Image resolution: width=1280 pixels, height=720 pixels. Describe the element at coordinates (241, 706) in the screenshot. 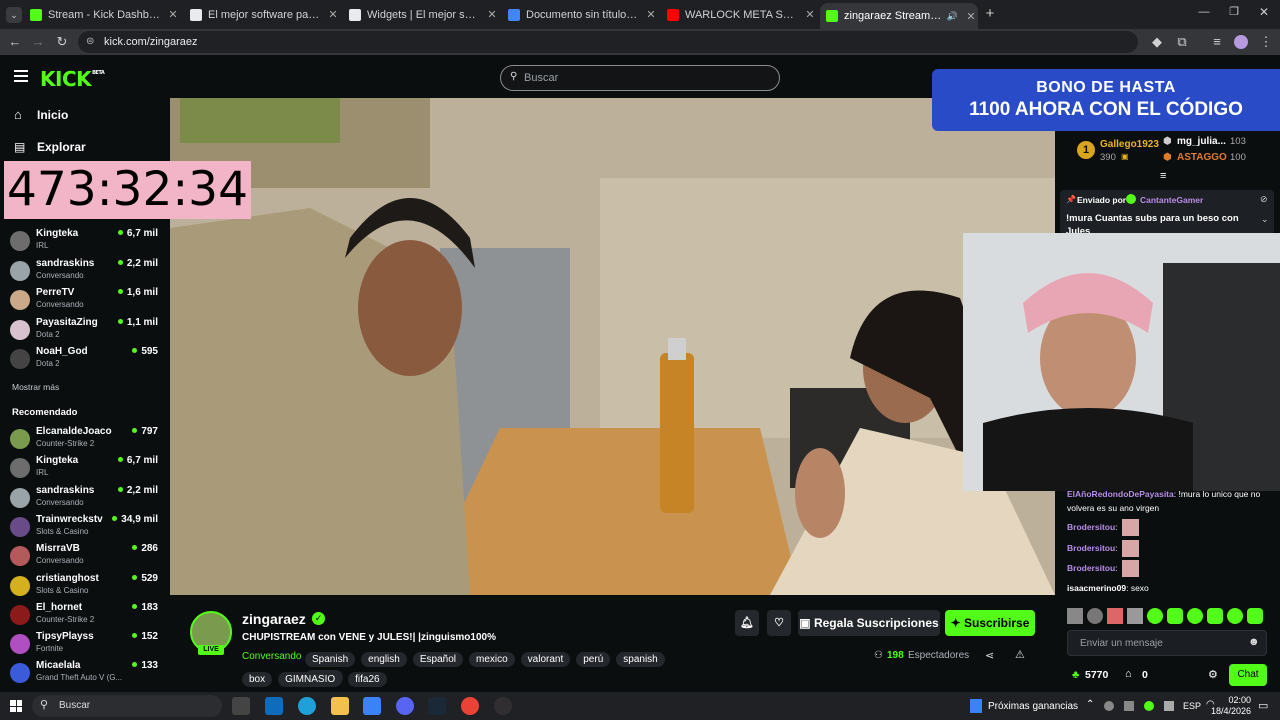

I see `task-view-icon` at that location.